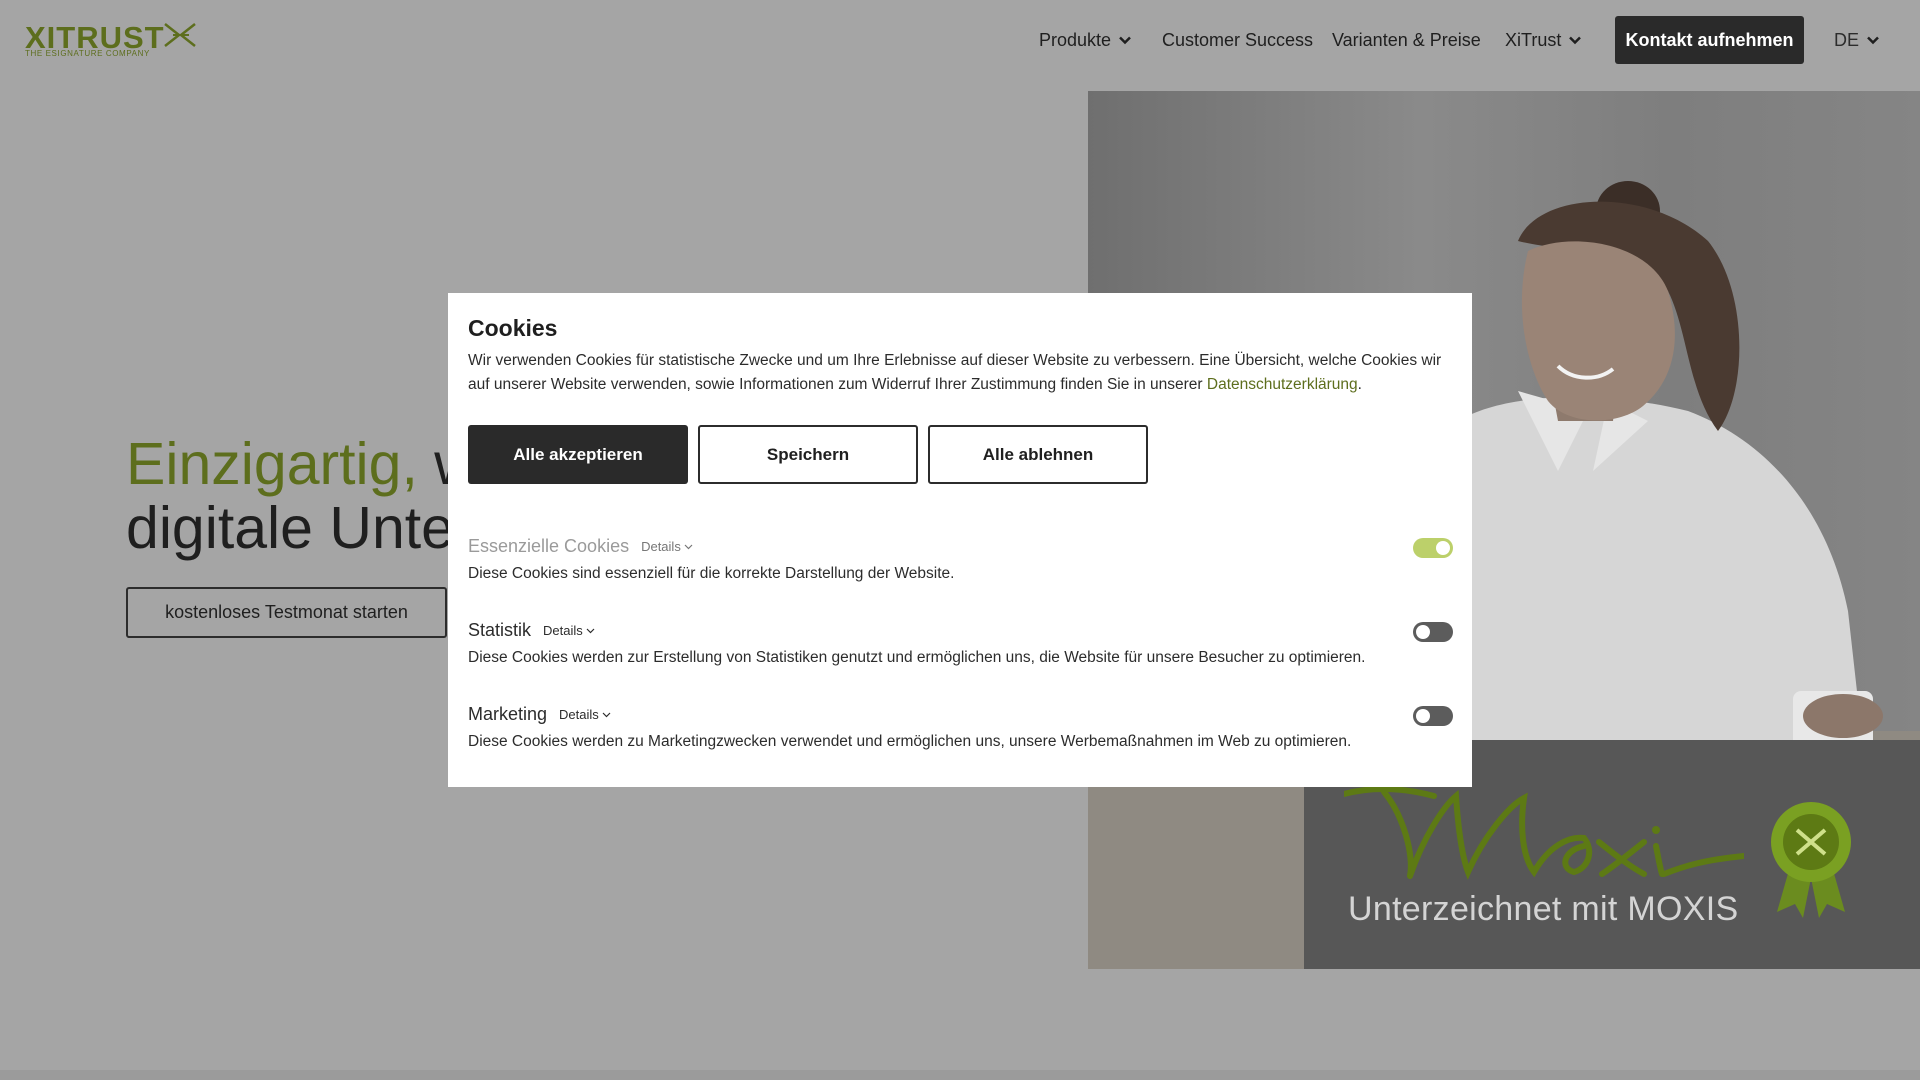  What do you see at coordinates (1433, 716) in the screenshot?
I see `marketing-cookies-toggle` at bounding box center [1433, 716].